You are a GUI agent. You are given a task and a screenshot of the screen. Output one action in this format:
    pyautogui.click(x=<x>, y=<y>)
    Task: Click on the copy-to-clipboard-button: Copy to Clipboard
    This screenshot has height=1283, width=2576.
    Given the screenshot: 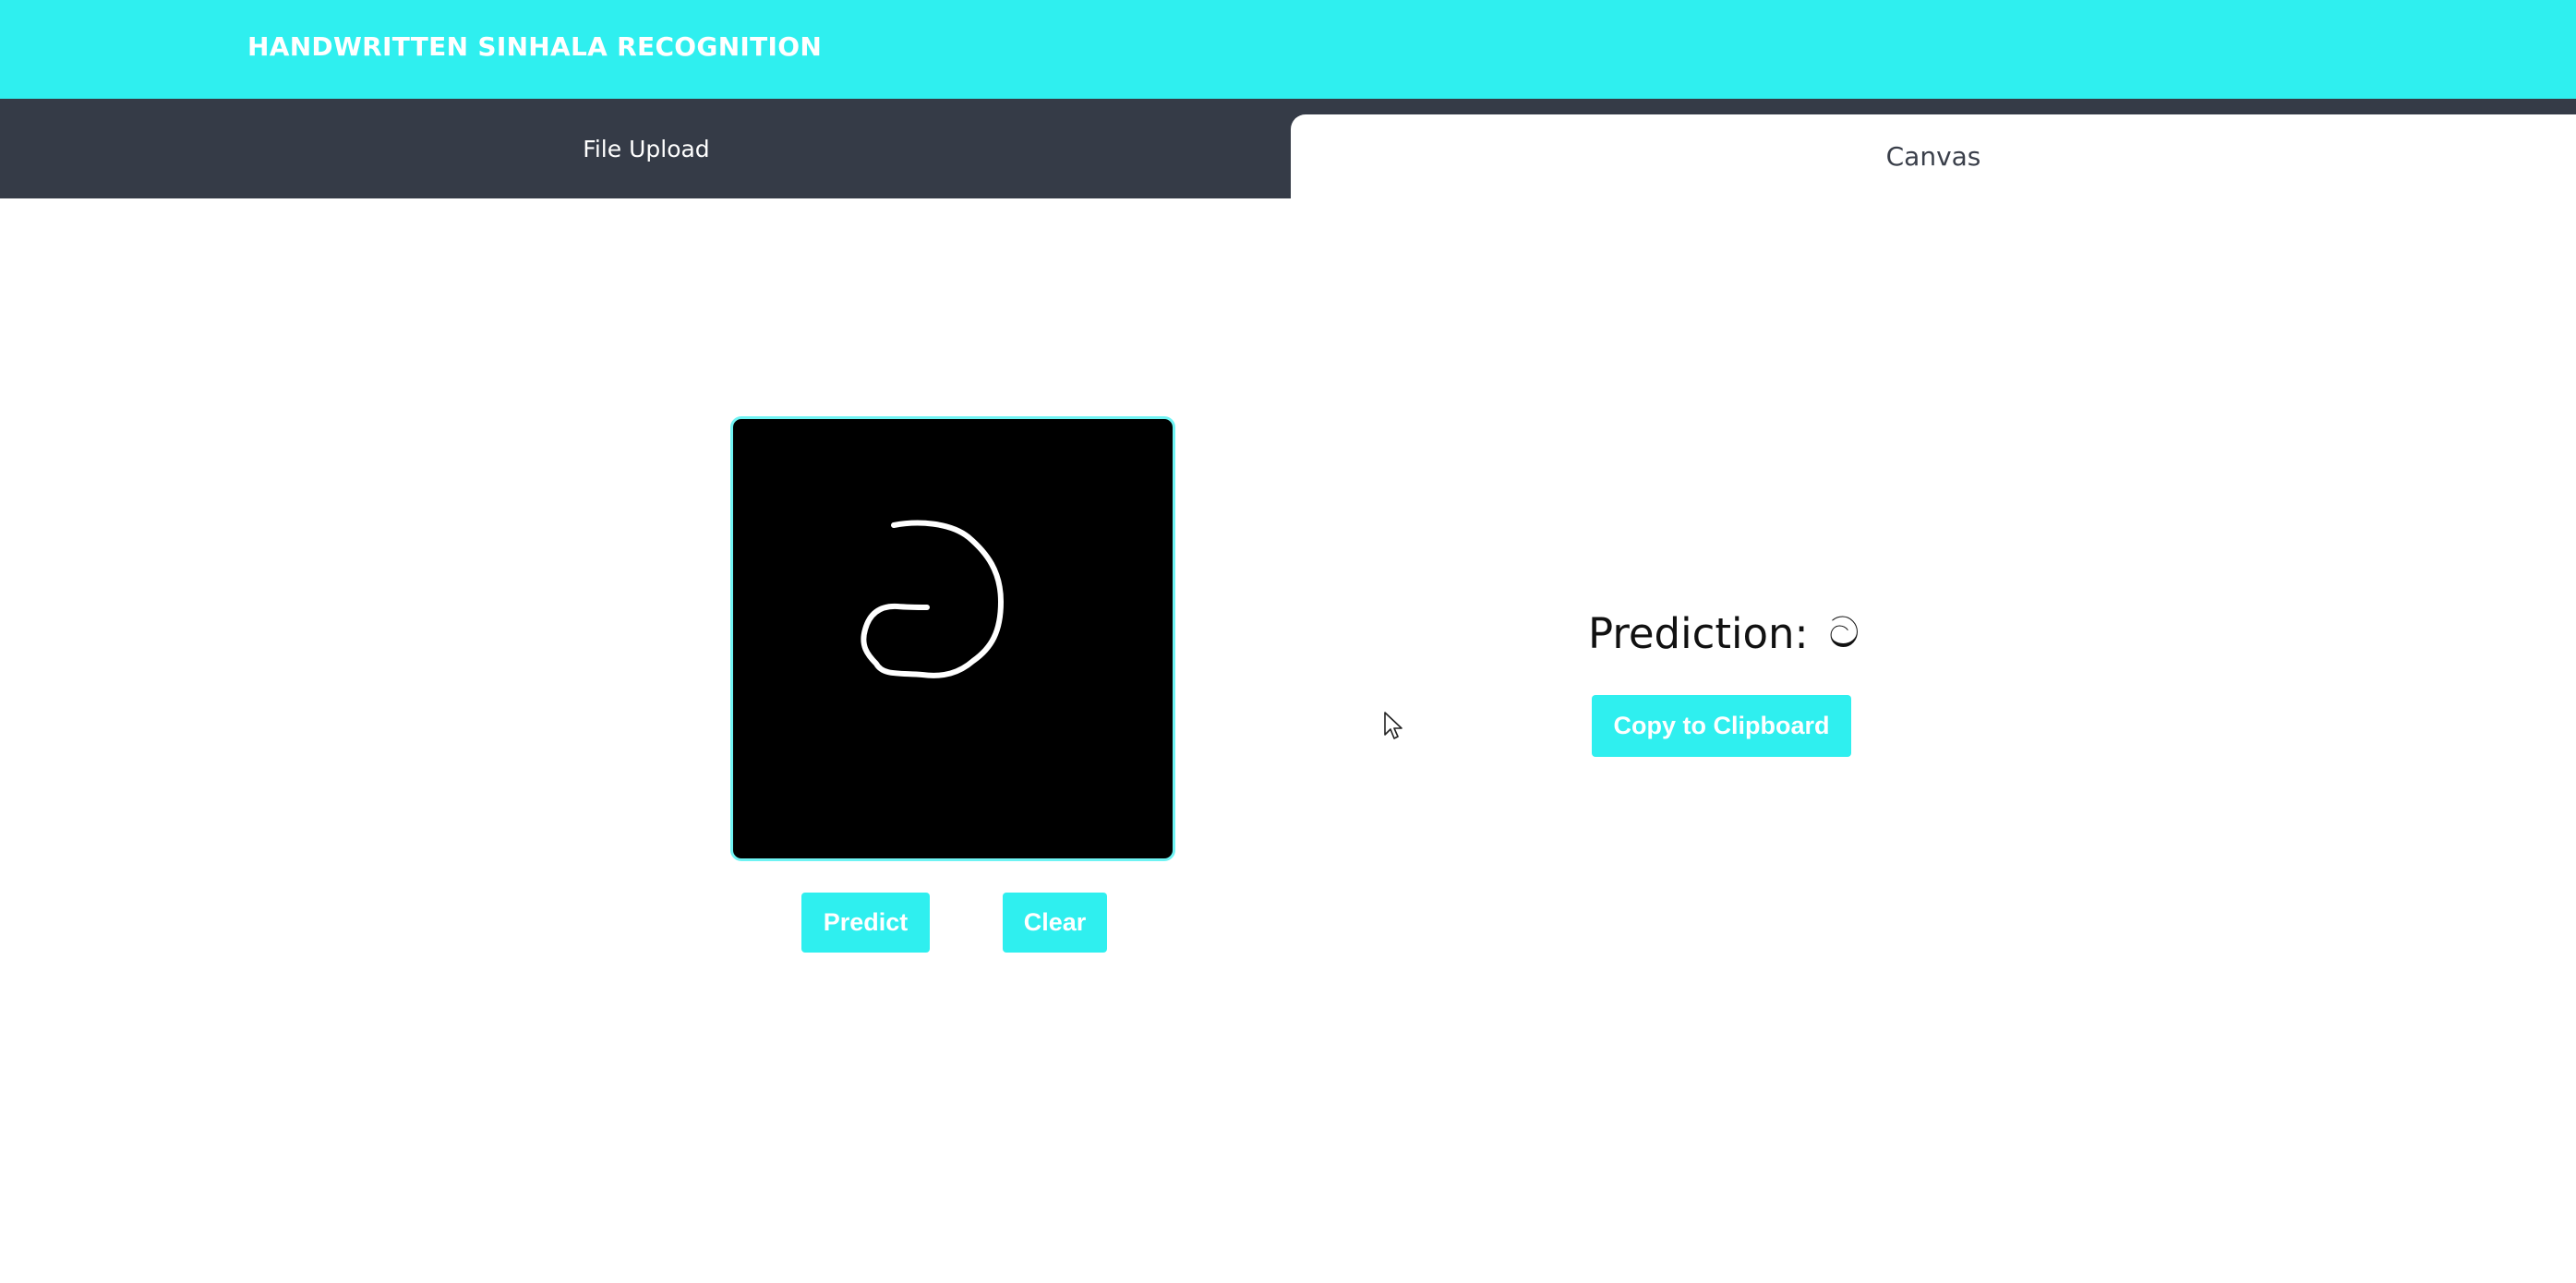 What is the action you would take?
    pyautogui.click(x=1721, y=726)
    